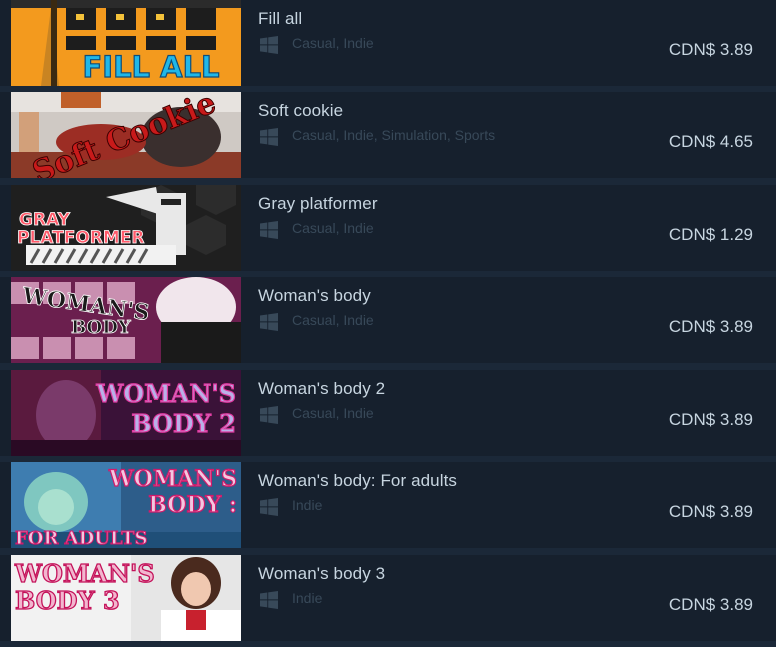 This screenshot has width=776, height=647. I want to click on game-capsule-image: GRAY PLATFORMER, so click(126, 228).